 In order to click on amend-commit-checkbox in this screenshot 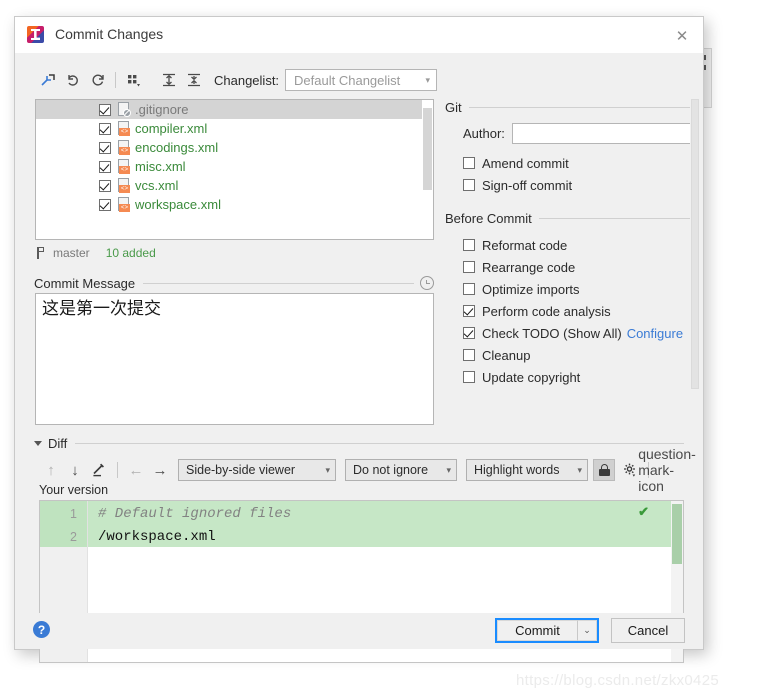, I will do `click(469, 163)`.